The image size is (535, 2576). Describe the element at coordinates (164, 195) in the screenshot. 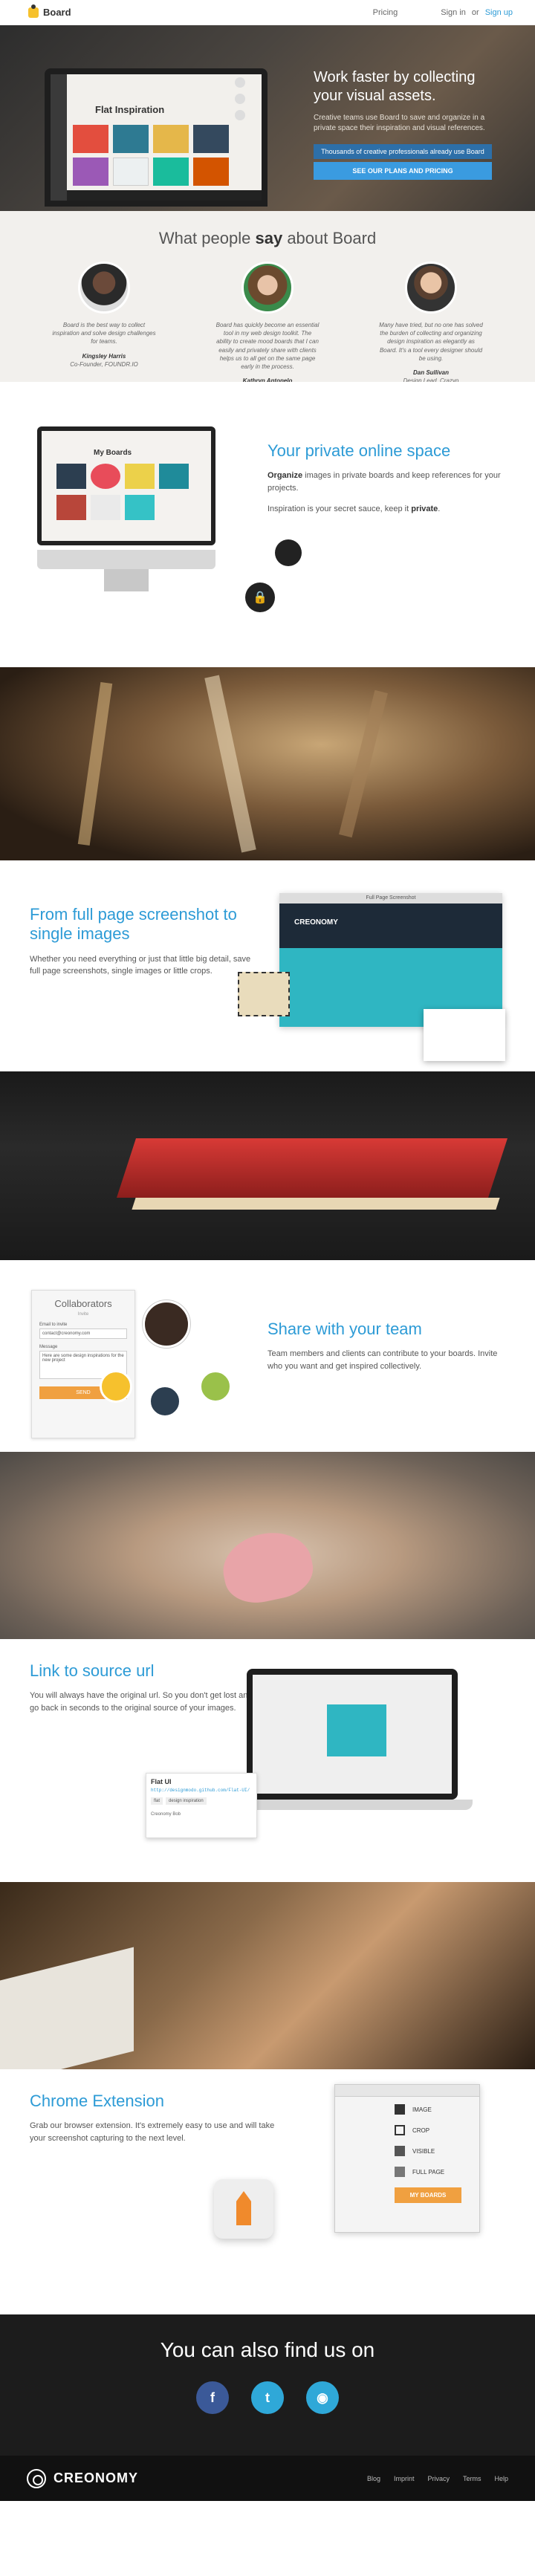

I see `hero-video-bar` at that location.